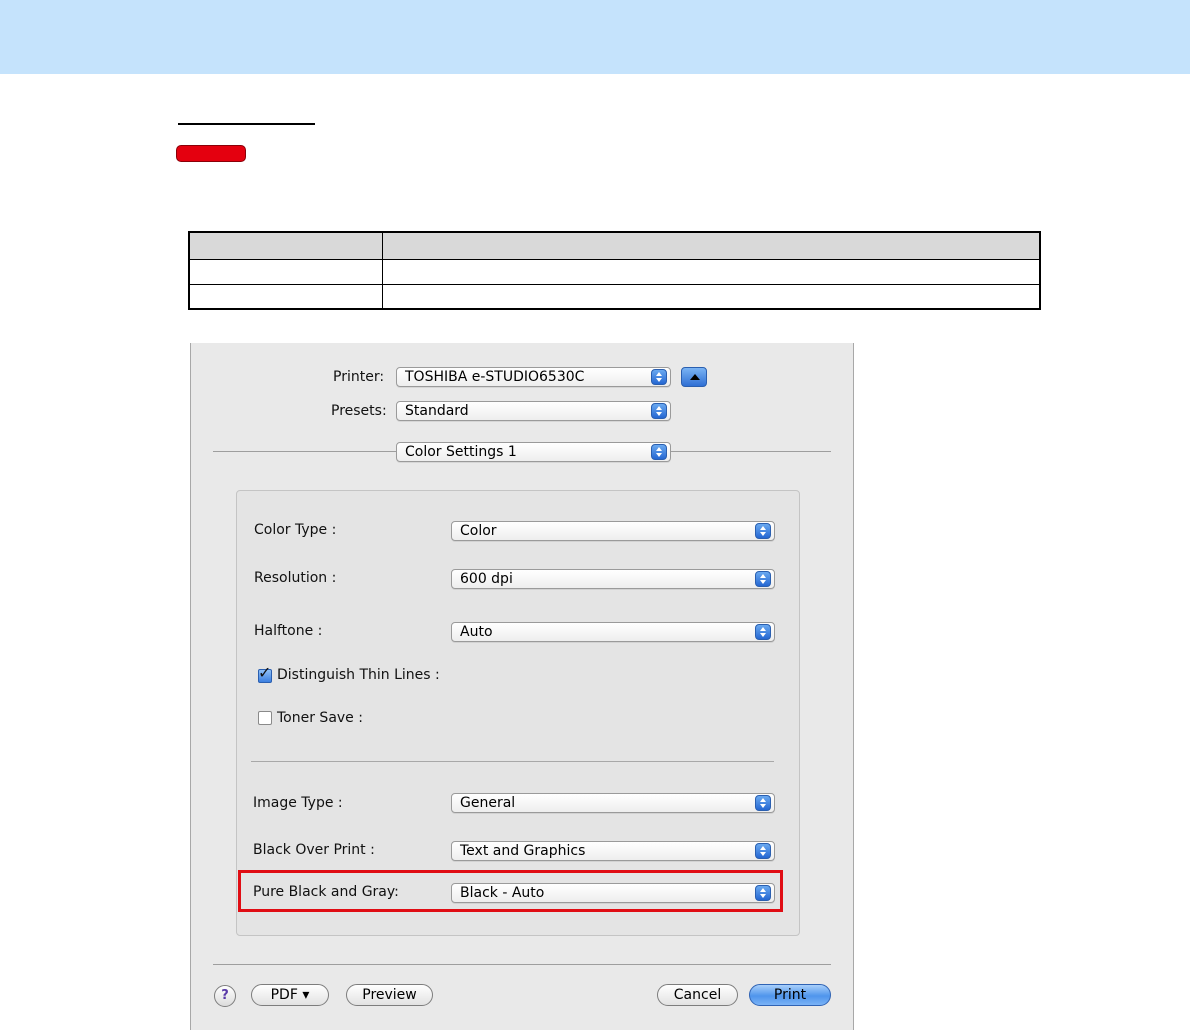 This screenshot has height=1030, width=1190. What do you see at coordinates (478, 531) in the screenshot?
I see `color-type-value: Color` at bounding box center [478, 531].